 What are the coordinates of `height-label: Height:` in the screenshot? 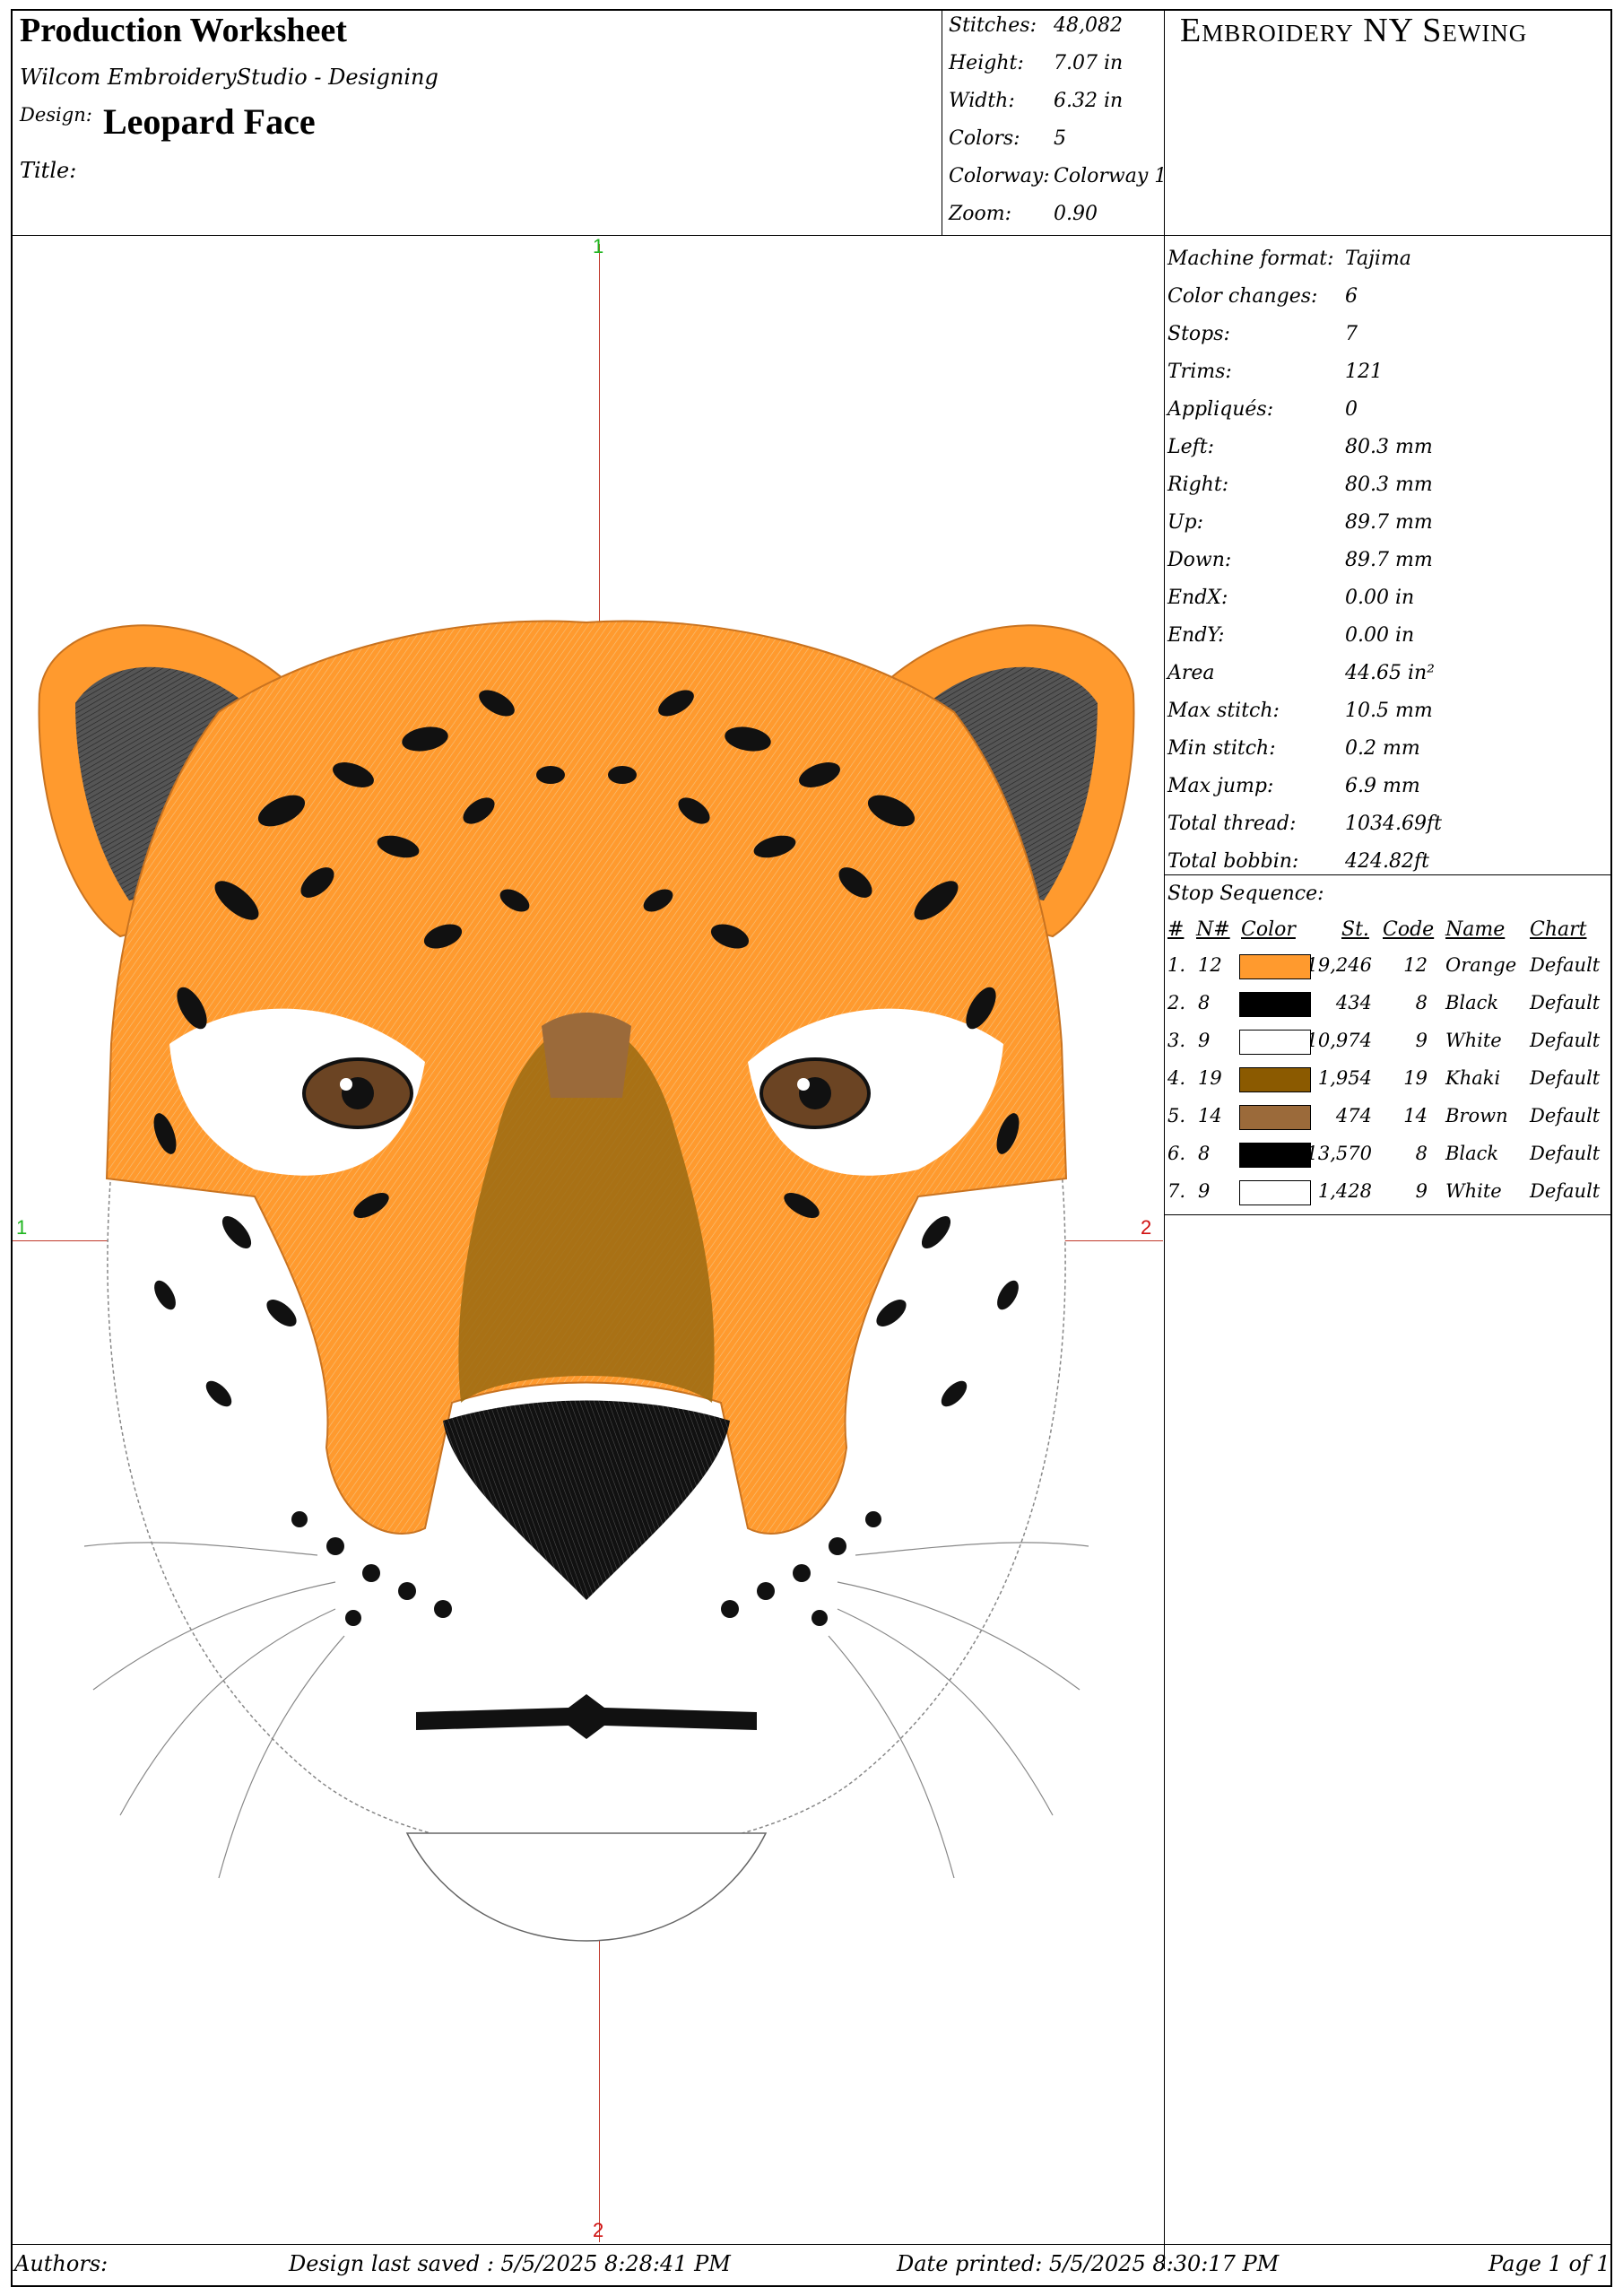 It's located at (986, 63).